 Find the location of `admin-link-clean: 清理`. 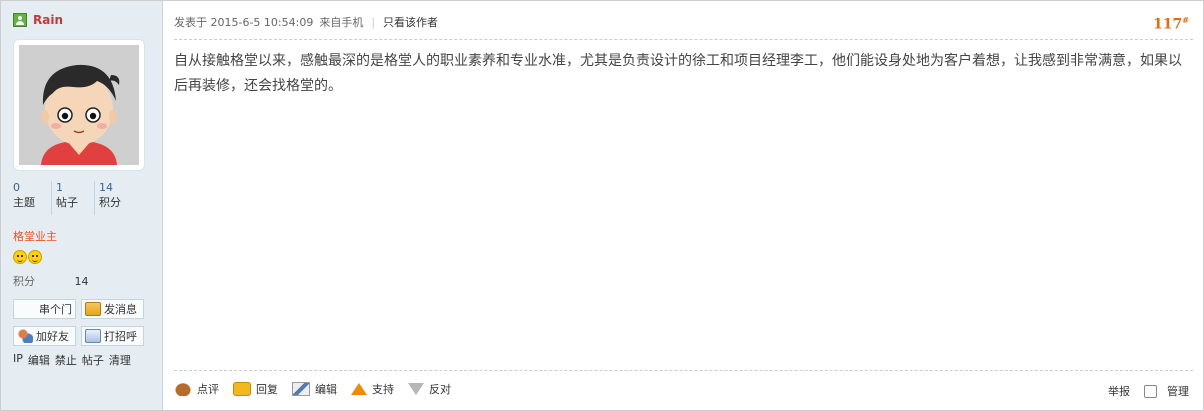

admin-link-clean: 清理 is located at coordinates (120, 360).